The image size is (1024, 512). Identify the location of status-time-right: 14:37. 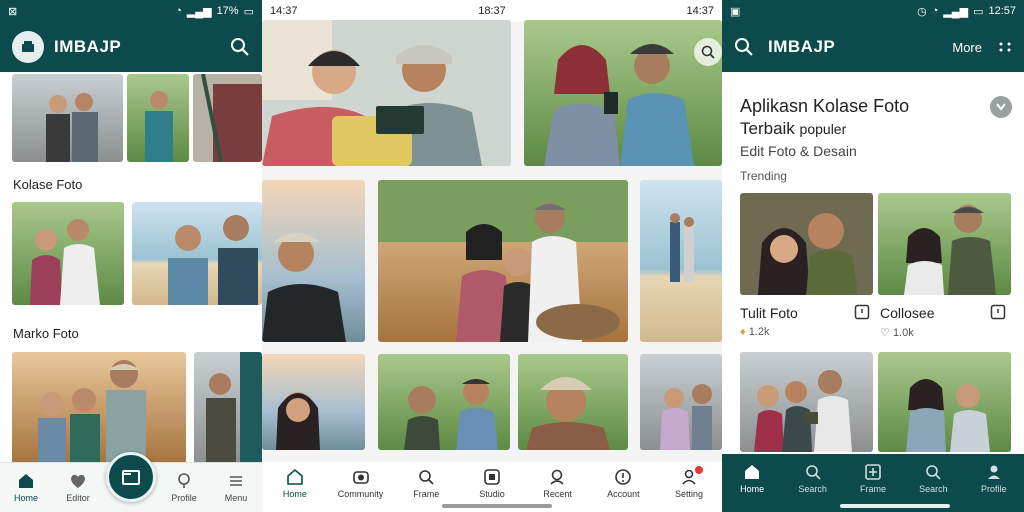
(700, 11).